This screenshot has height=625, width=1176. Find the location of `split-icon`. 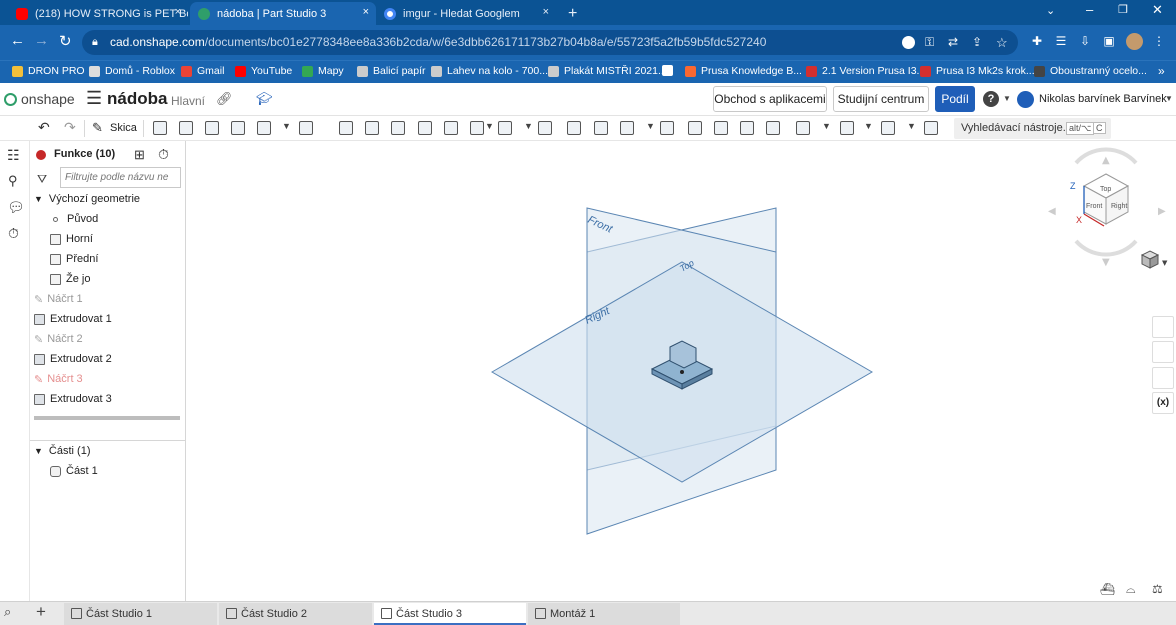

split-icon is located at coordinates (601, 128).